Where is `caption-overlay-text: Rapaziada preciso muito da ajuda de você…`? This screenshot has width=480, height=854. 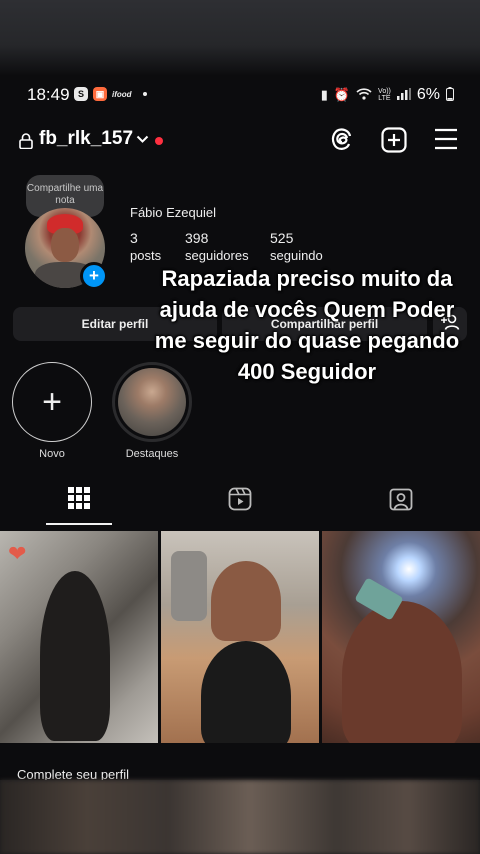
caption-overlay-text: Rapaziada preciso muito da ajuda de você… is located at coordinates (307, 325).